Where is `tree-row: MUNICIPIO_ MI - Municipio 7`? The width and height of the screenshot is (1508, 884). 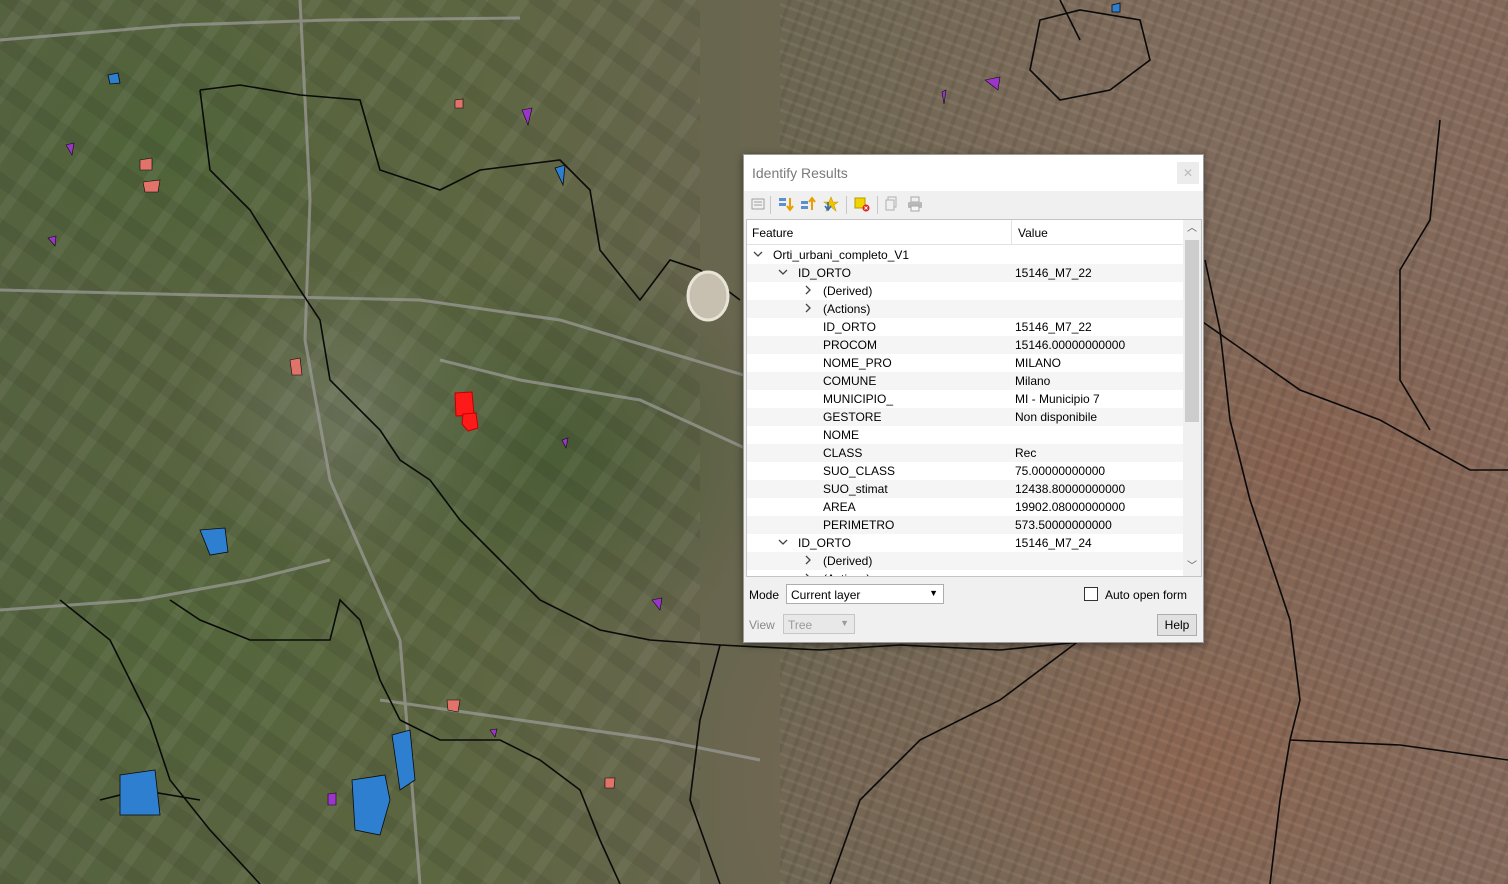 tree-row: MUNICIPIO_ MI - Municipio 7 is located at coordinates (965, 399).